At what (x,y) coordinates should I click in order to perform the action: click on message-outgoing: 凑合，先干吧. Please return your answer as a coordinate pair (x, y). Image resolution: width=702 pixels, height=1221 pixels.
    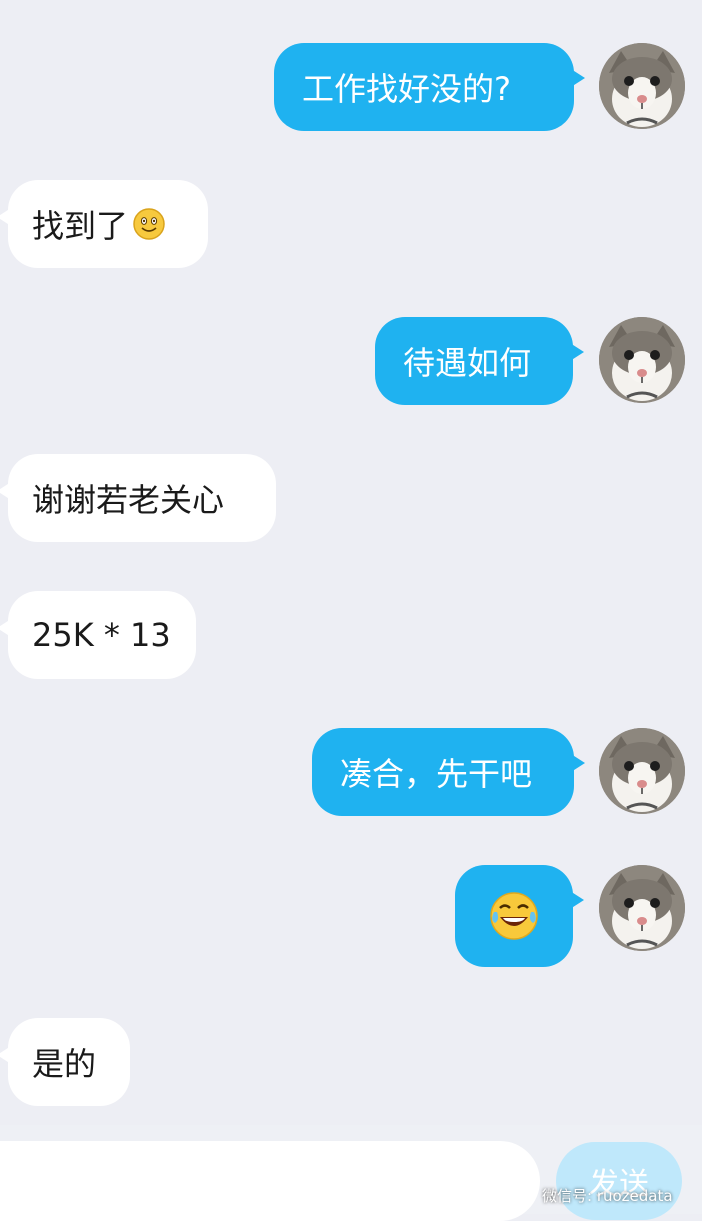
    Looking at the image, I should click on (448, 772).